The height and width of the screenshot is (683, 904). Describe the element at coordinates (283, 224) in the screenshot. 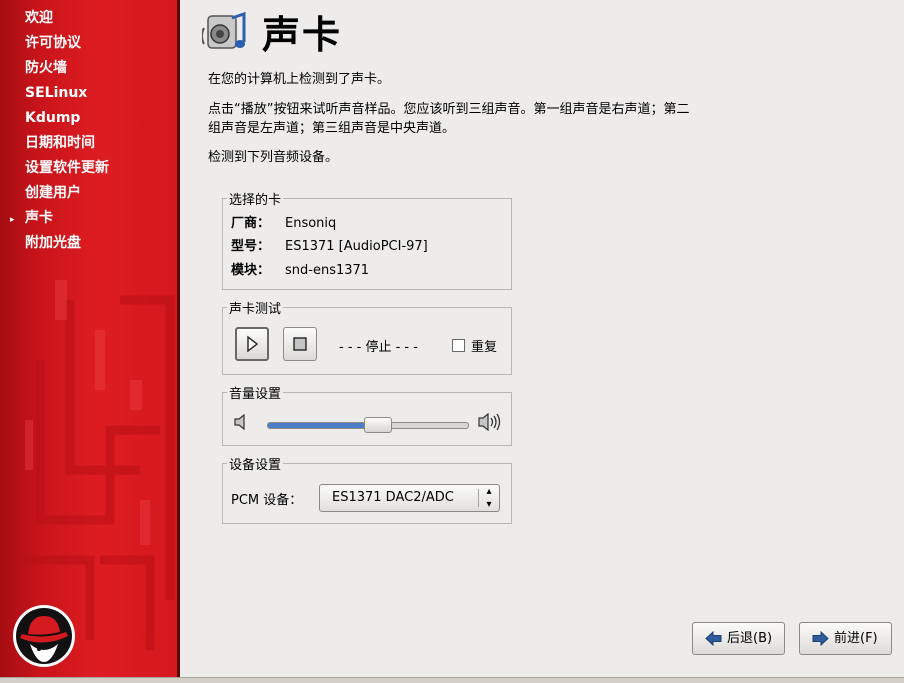

I see `vendor-row: 厂商： Ensoniq` at that location.